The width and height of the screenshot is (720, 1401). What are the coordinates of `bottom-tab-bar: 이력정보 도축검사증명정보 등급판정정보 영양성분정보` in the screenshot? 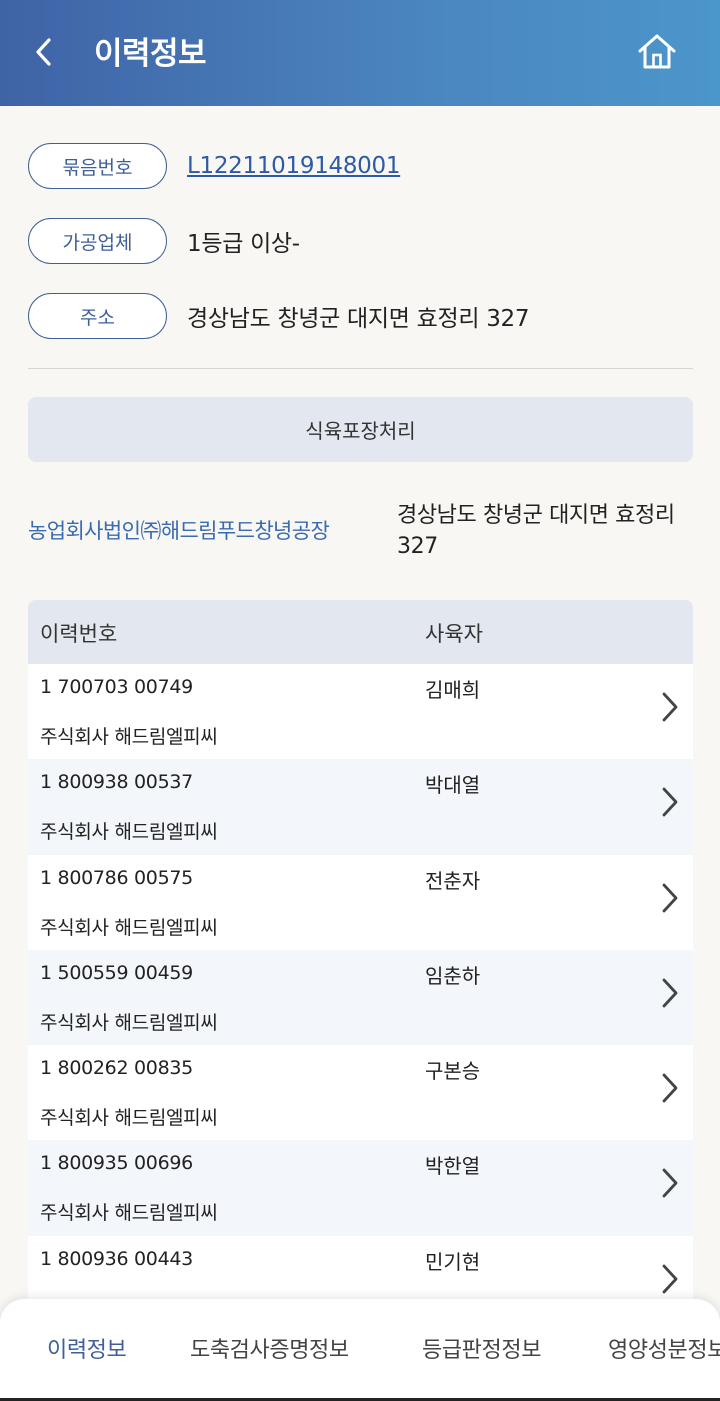 It's located at (360, 1350).